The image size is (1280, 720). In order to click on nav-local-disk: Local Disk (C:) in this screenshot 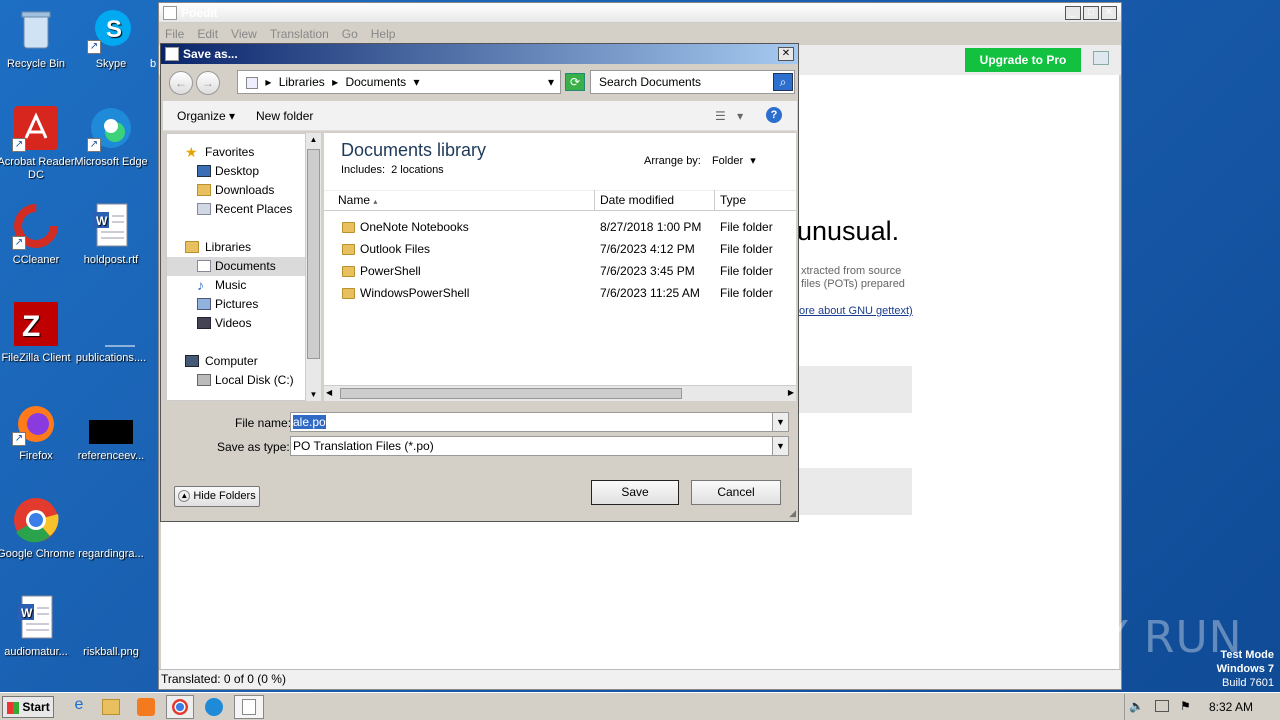, I will do `click(243, 380)`.